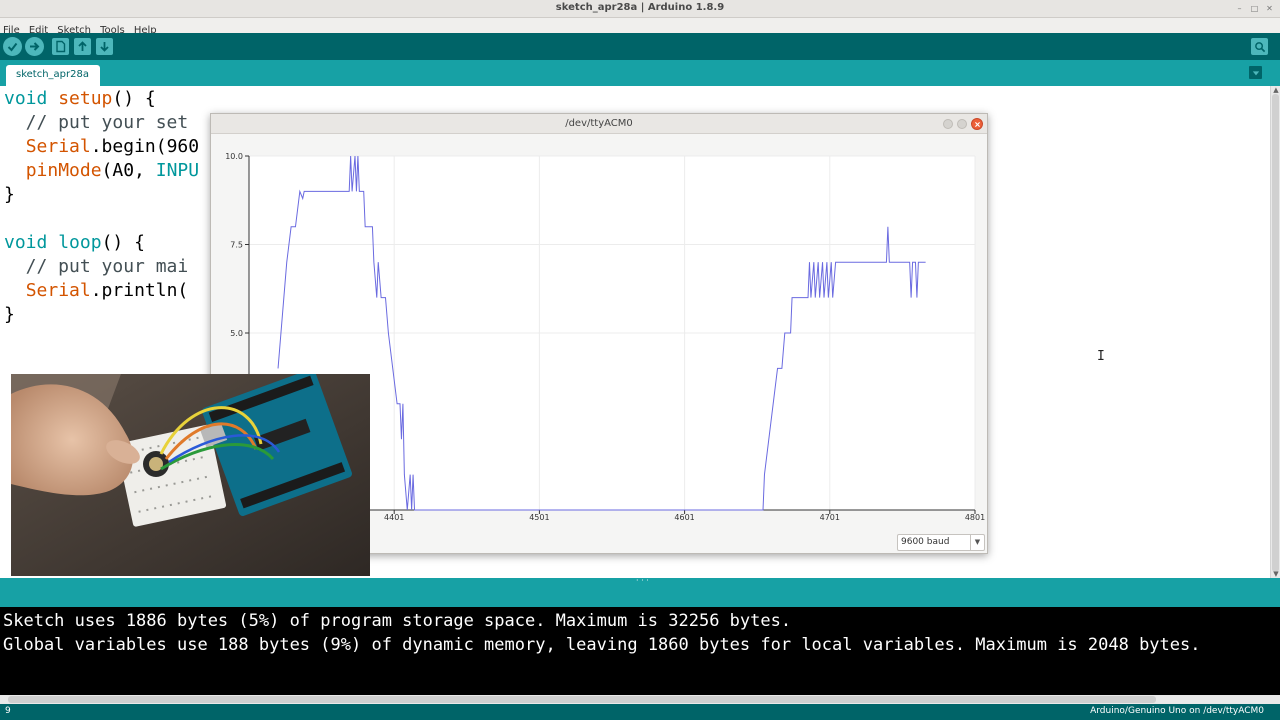 The height and width of the screenshot is (720, 1280). Describe the element at coordinates (9, 194) in the screenshot. I see `code-line-5: }` at that location.